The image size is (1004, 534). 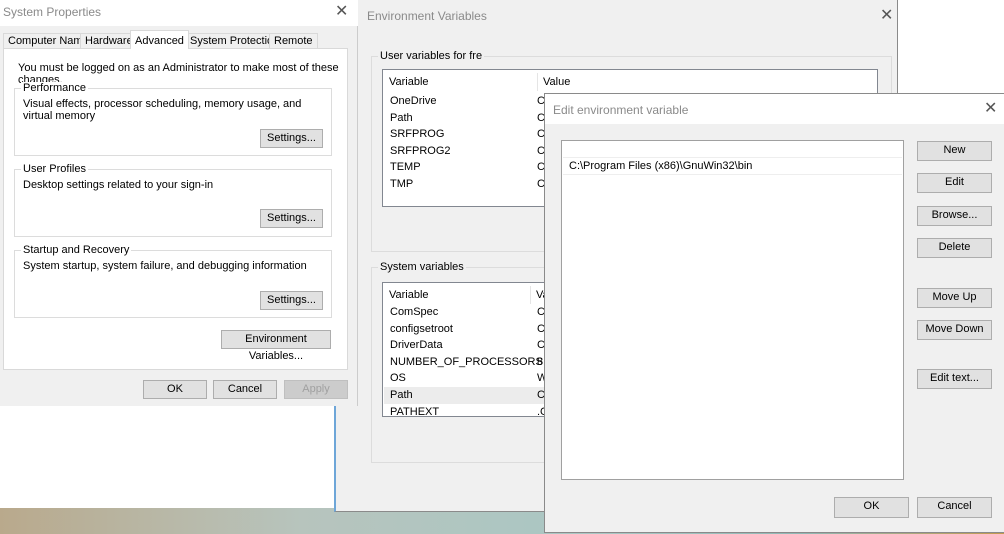 What do you see at coordinates (293, 41) in the screenshot?
I see `tab-remote: Remote` at bounding box center [293, 41].